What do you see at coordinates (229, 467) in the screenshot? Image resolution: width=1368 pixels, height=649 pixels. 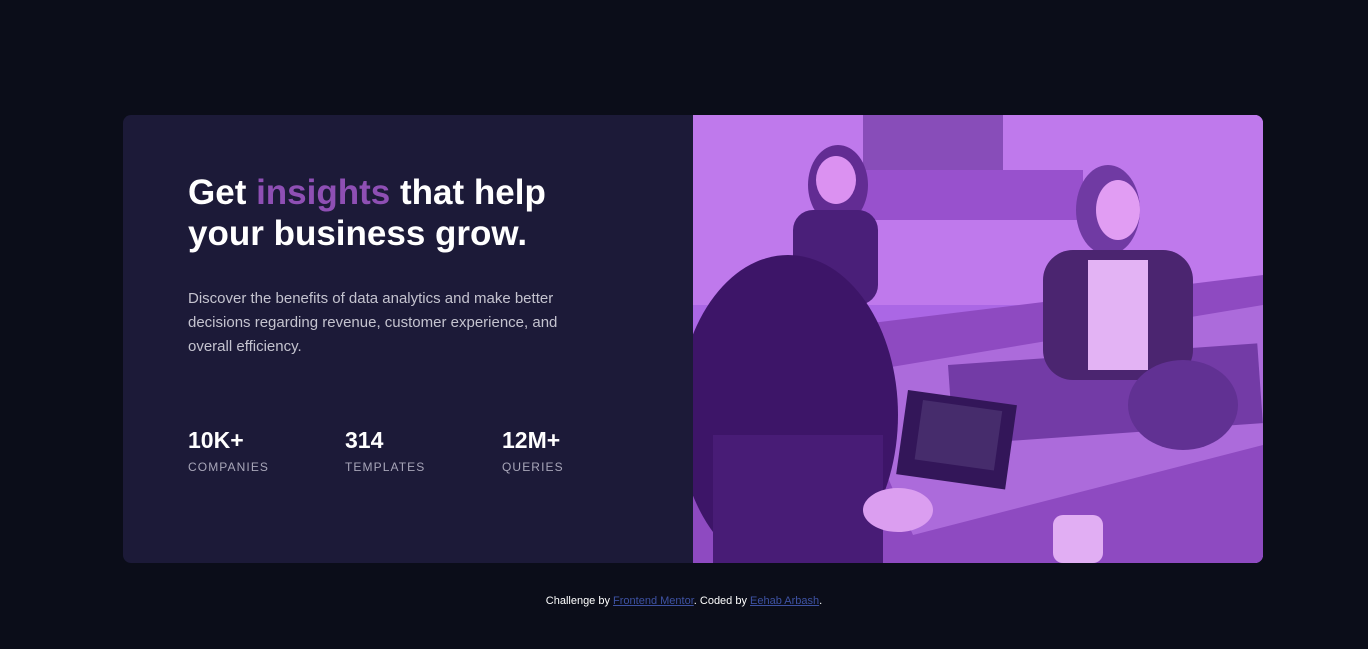 I see `stat-label: COMPANIES` at bounding box center [229, 467].